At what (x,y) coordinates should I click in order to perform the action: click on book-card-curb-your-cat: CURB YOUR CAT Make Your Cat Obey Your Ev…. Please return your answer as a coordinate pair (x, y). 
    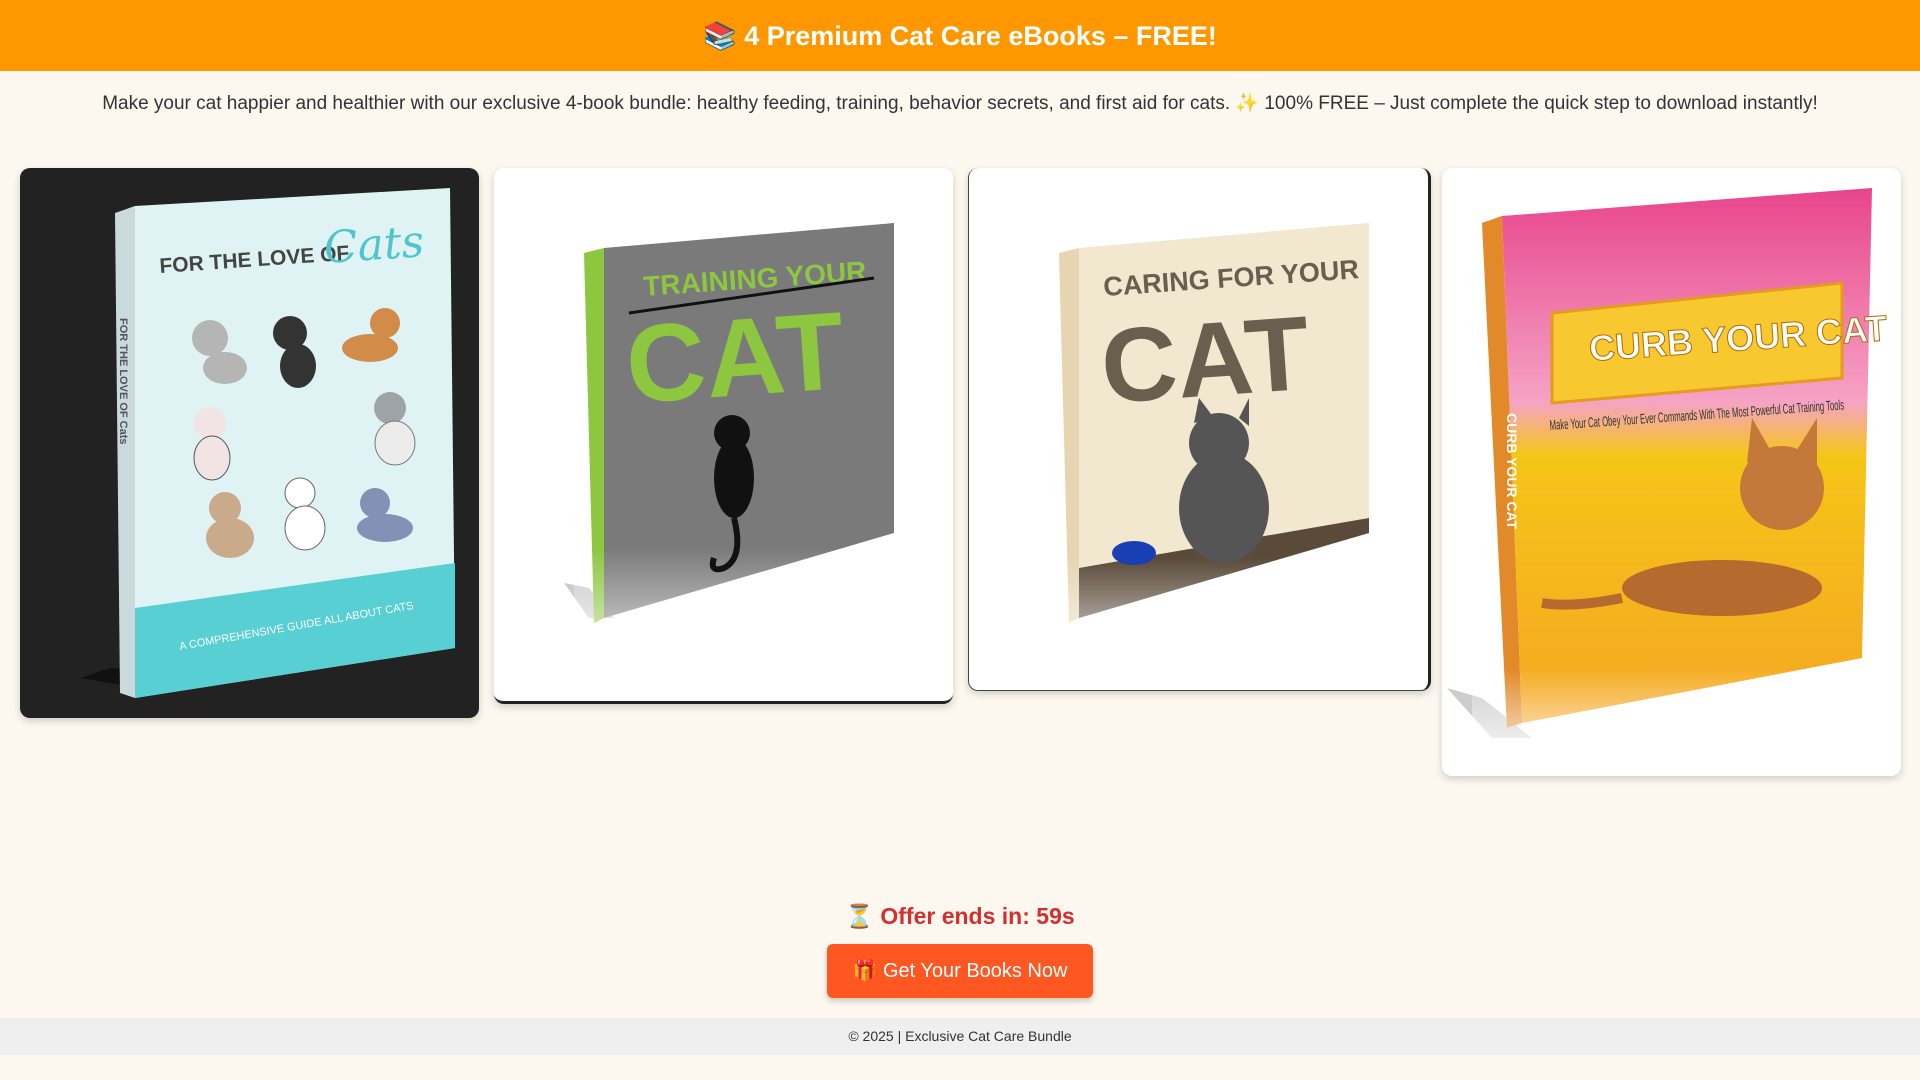
    Looking at the image, I should click on (1671, 472).